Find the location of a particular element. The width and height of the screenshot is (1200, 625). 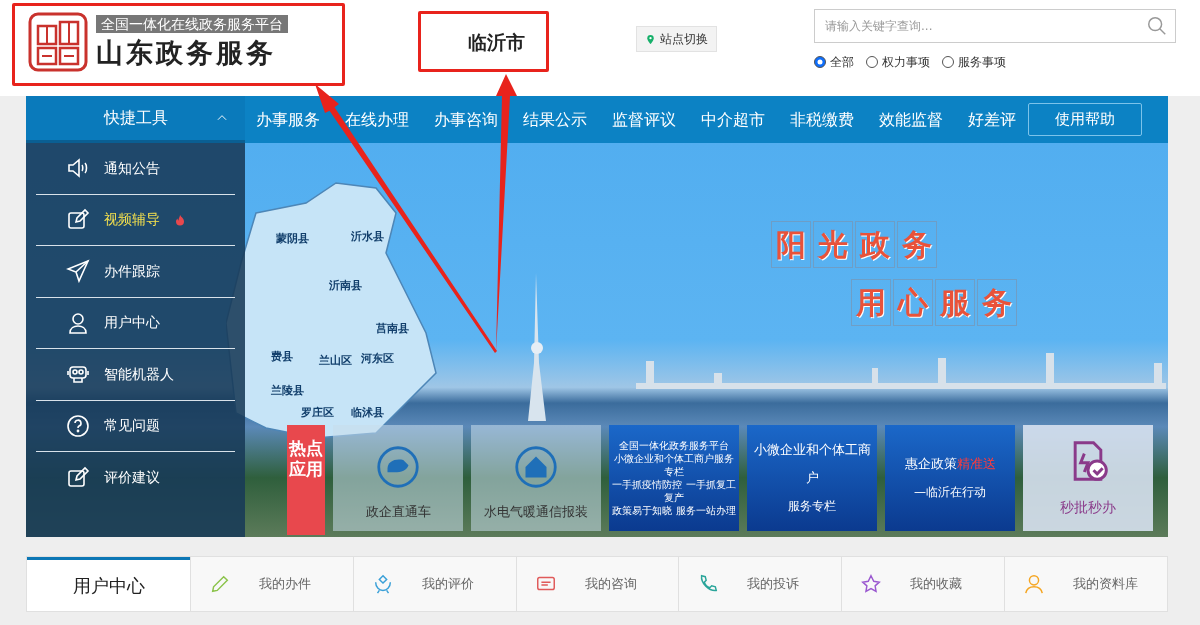

app-tile: 水电气暖通信报装 is located at coordinates (536, 478).